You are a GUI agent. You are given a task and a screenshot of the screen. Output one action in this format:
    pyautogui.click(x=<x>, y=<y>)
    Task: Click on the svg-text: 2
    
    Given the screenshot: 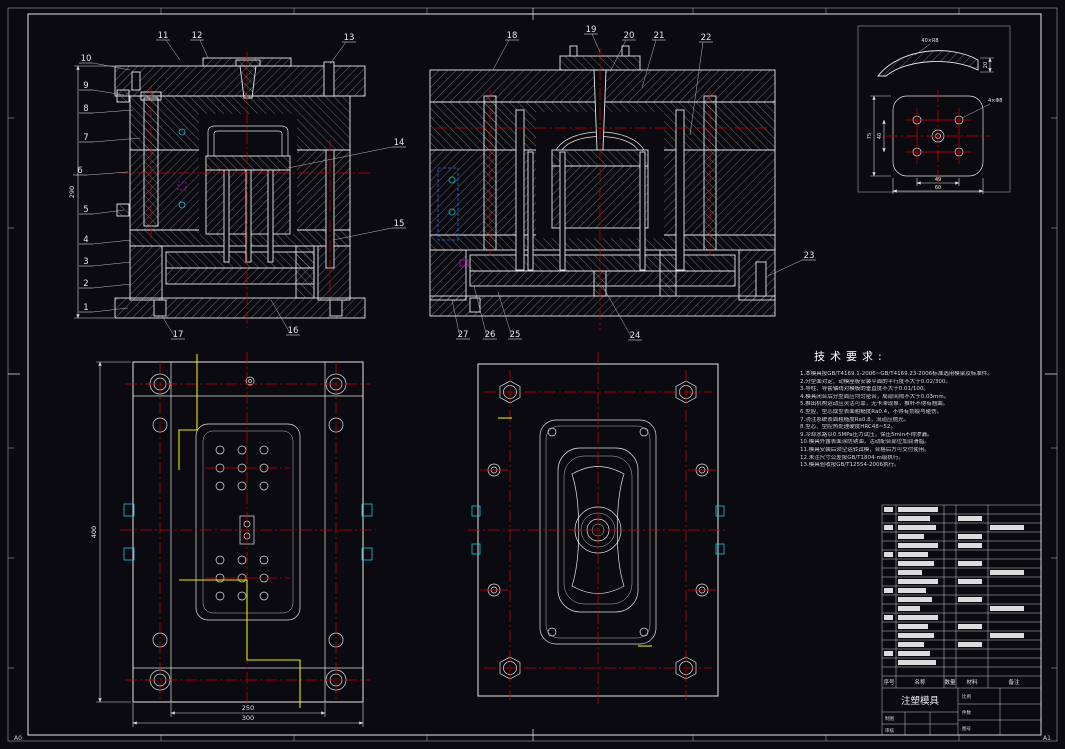 What is the action you would take?
    pyautogui.click(x=85, y=284)
    